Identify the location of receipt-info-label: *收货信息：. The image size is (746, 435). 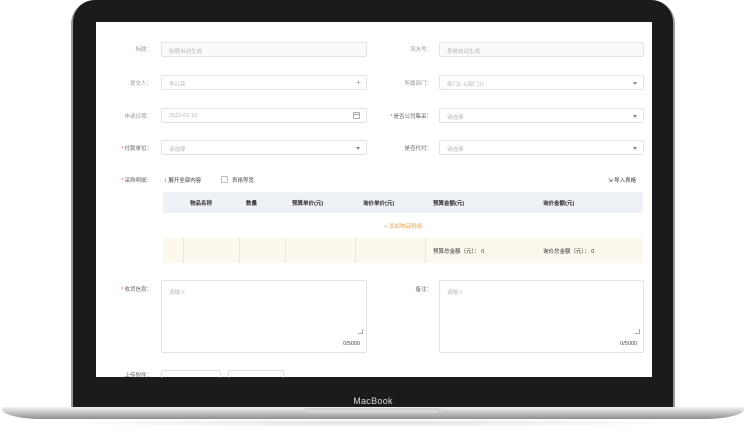
(136, 290).